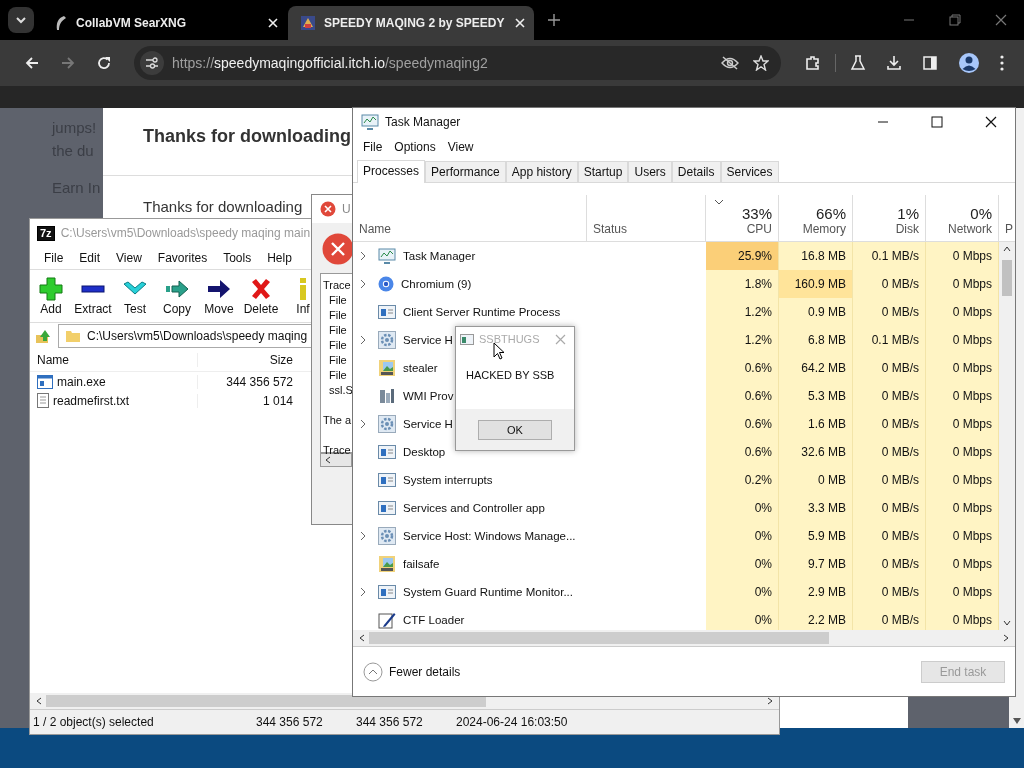 The image size is (1024, 768). What do you see at coordinates (816, 368) in the screenshot?
I see `memory-cell: 64.2 MB` at bounding box center [816, 368].